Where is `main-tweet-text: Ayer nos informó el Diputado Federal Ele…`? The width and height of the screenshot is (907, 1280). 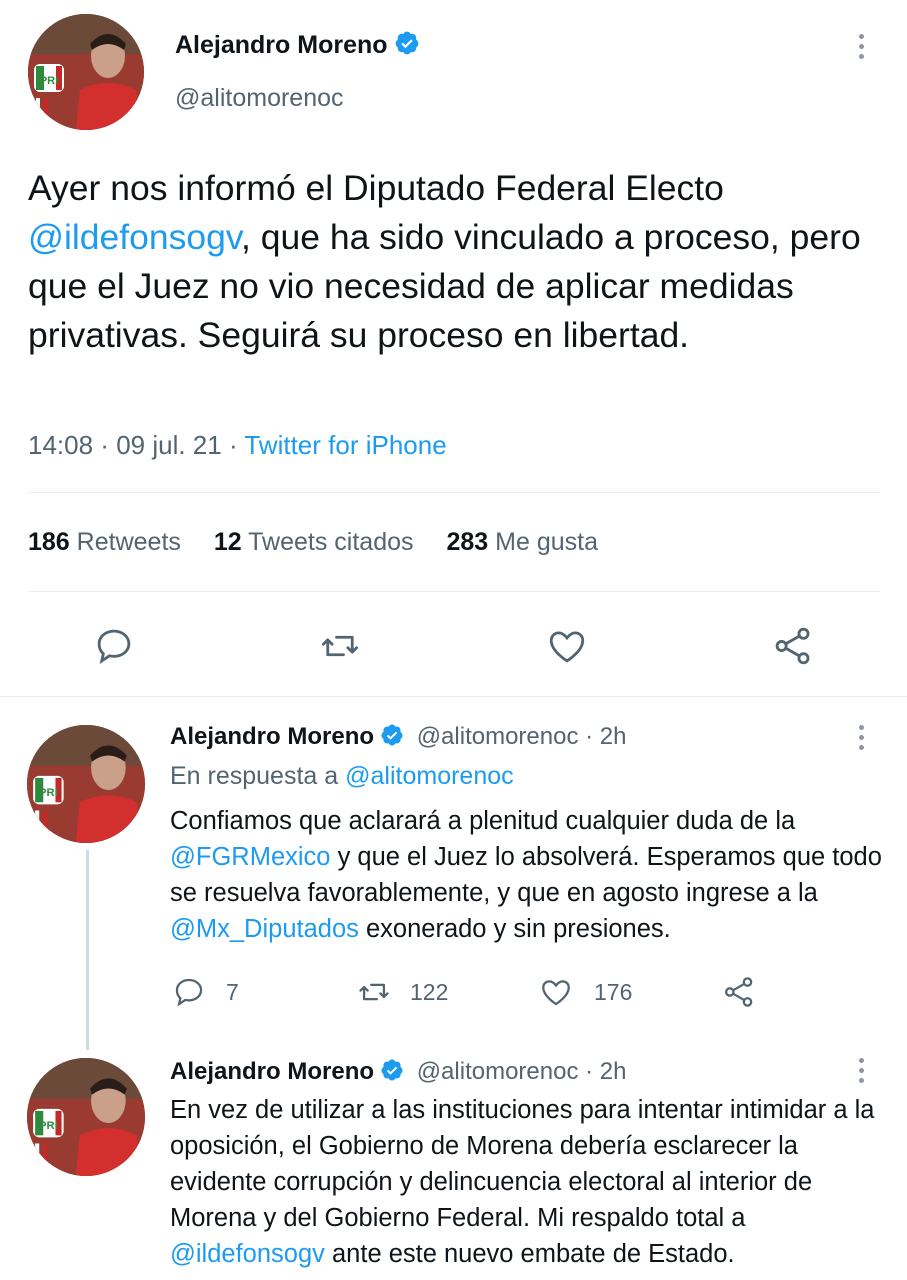
main-tweet-text: Ayer nos informó el Diputado Federal Ele… is located at coordinates (458, 262).